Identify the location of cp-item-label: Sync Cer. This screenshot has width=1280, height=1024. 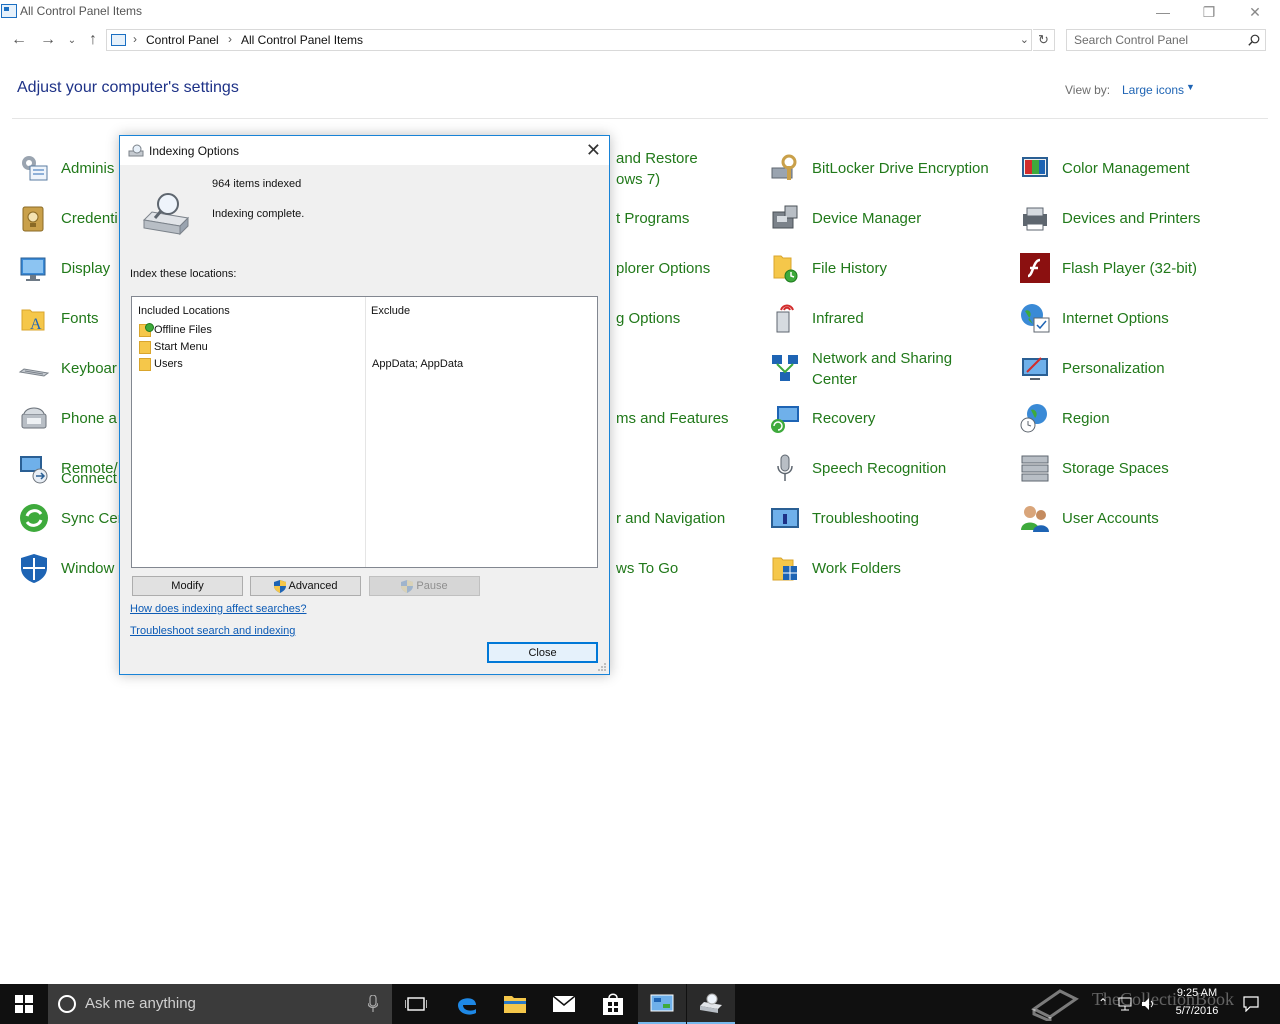
(92, 518).